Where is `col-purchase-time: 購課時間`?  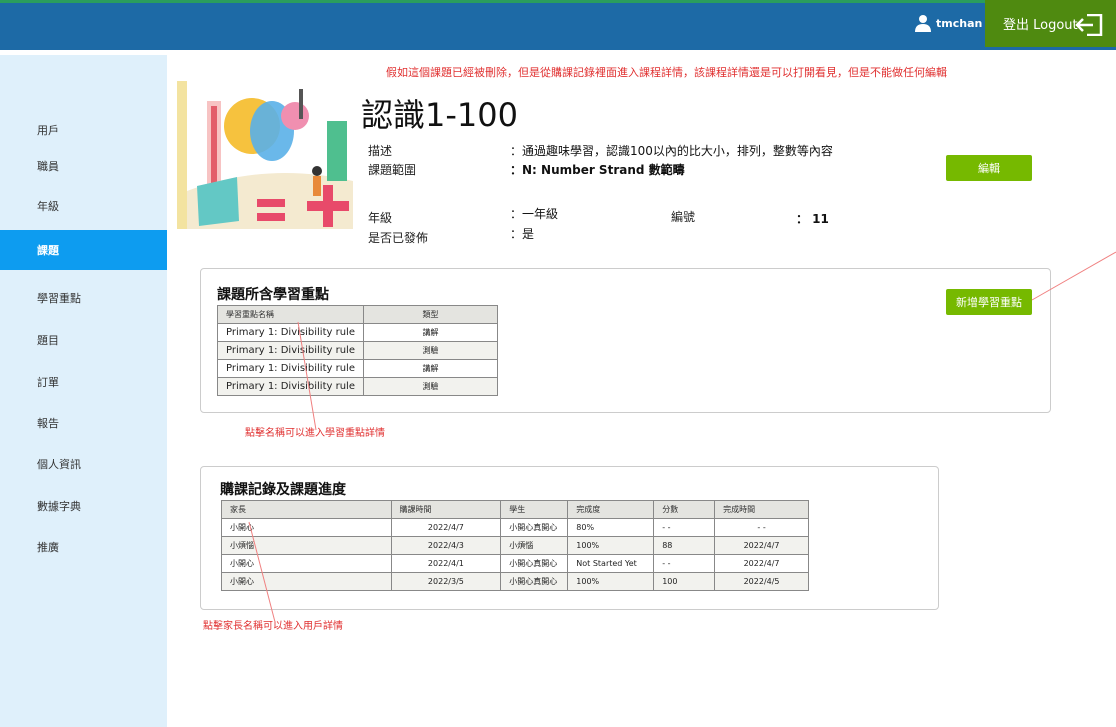 col-purchase-time: 購課時間 is located at coordinates (446, 509).